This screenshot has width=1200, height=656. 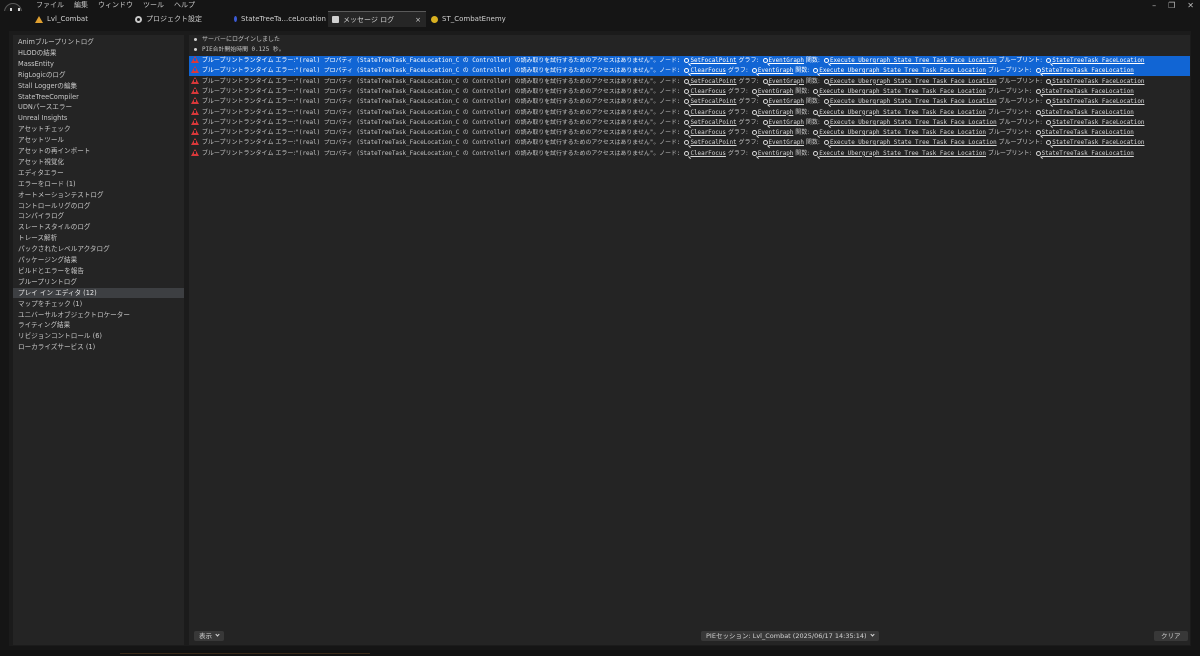 What do you see at coordinates (98, 347) in the screenshot?
I see `category-item: ローカライズサービス (1)` at bounding box center [98, 347].